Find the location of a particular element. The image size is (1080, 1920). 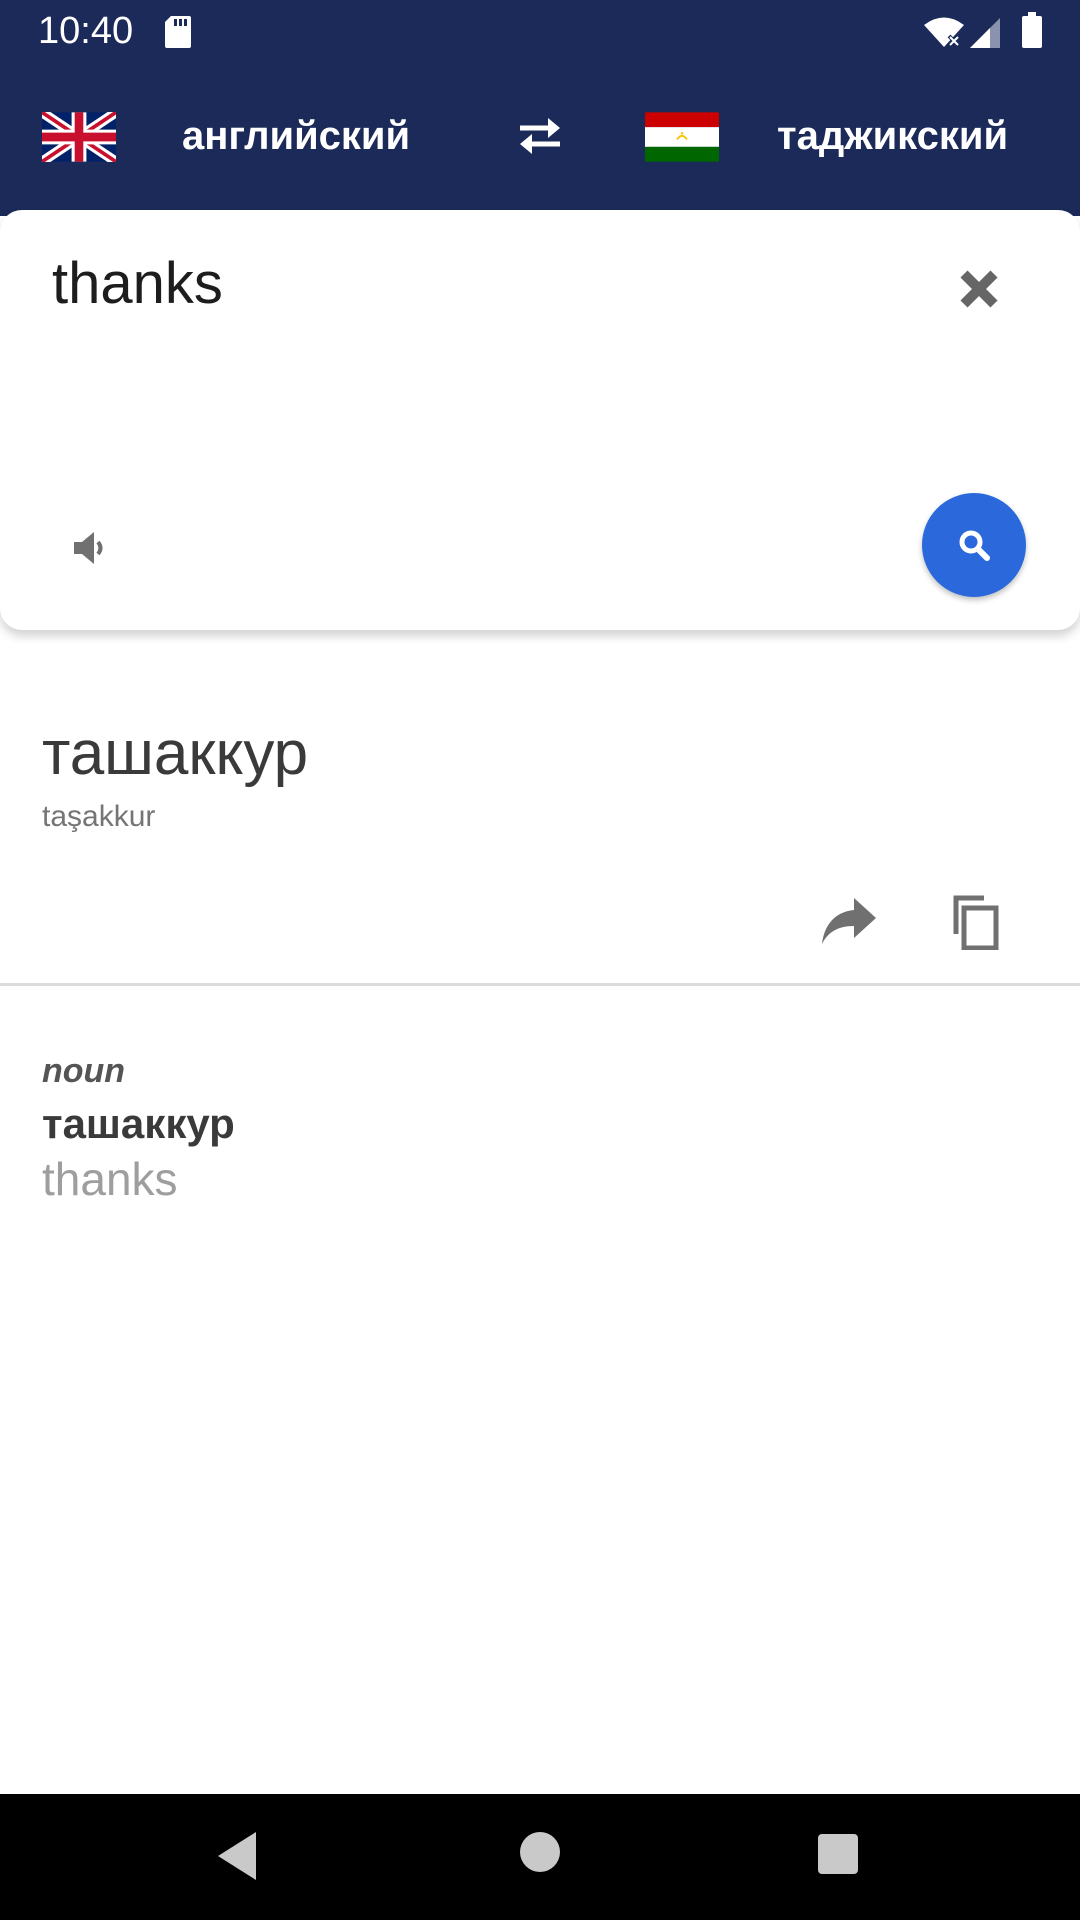

speaker-icon is located at coordinates (90, 548).